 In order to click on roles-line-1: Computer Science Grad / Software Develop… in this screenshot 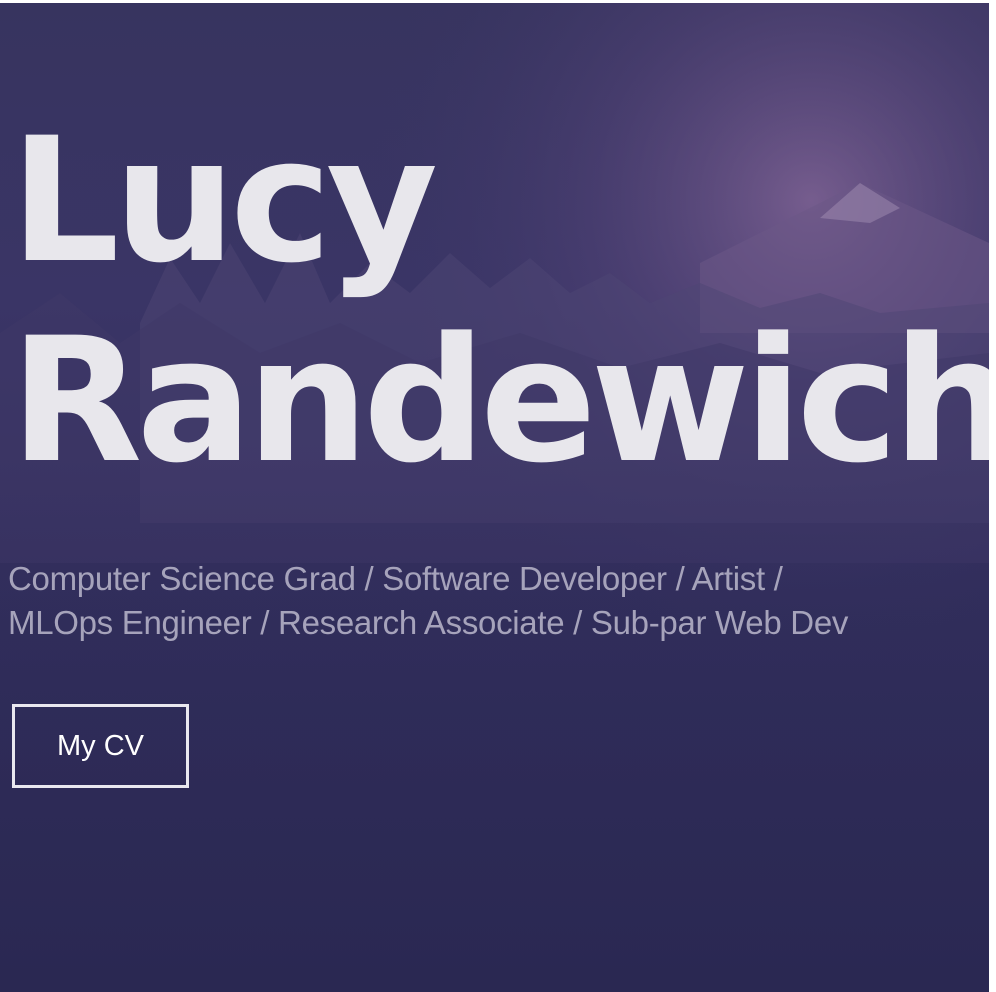, I will do `click(395, 578)`.